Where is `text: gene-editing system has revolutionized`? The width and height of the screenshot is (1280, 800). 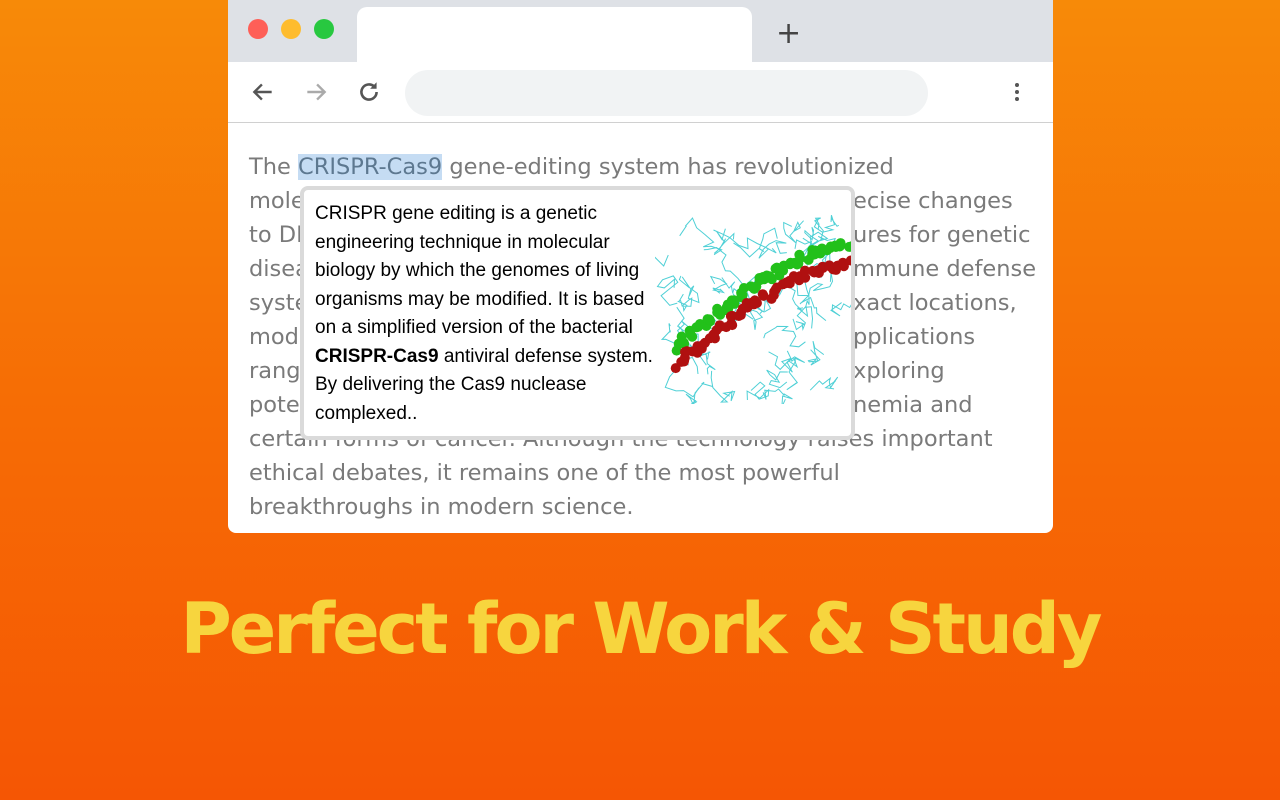 text: gene-editing system has revolutionized is located at coordinates (668, 167).